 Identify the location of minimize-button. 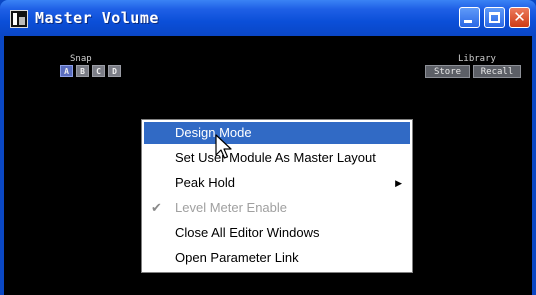
(469, 17).